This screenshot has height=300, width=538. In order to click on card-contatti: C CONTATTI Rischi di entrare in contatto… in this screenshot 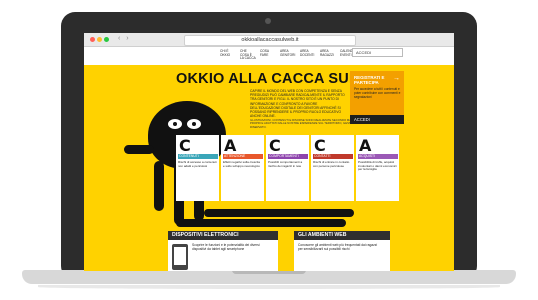, I will do `click(332, 168)`.